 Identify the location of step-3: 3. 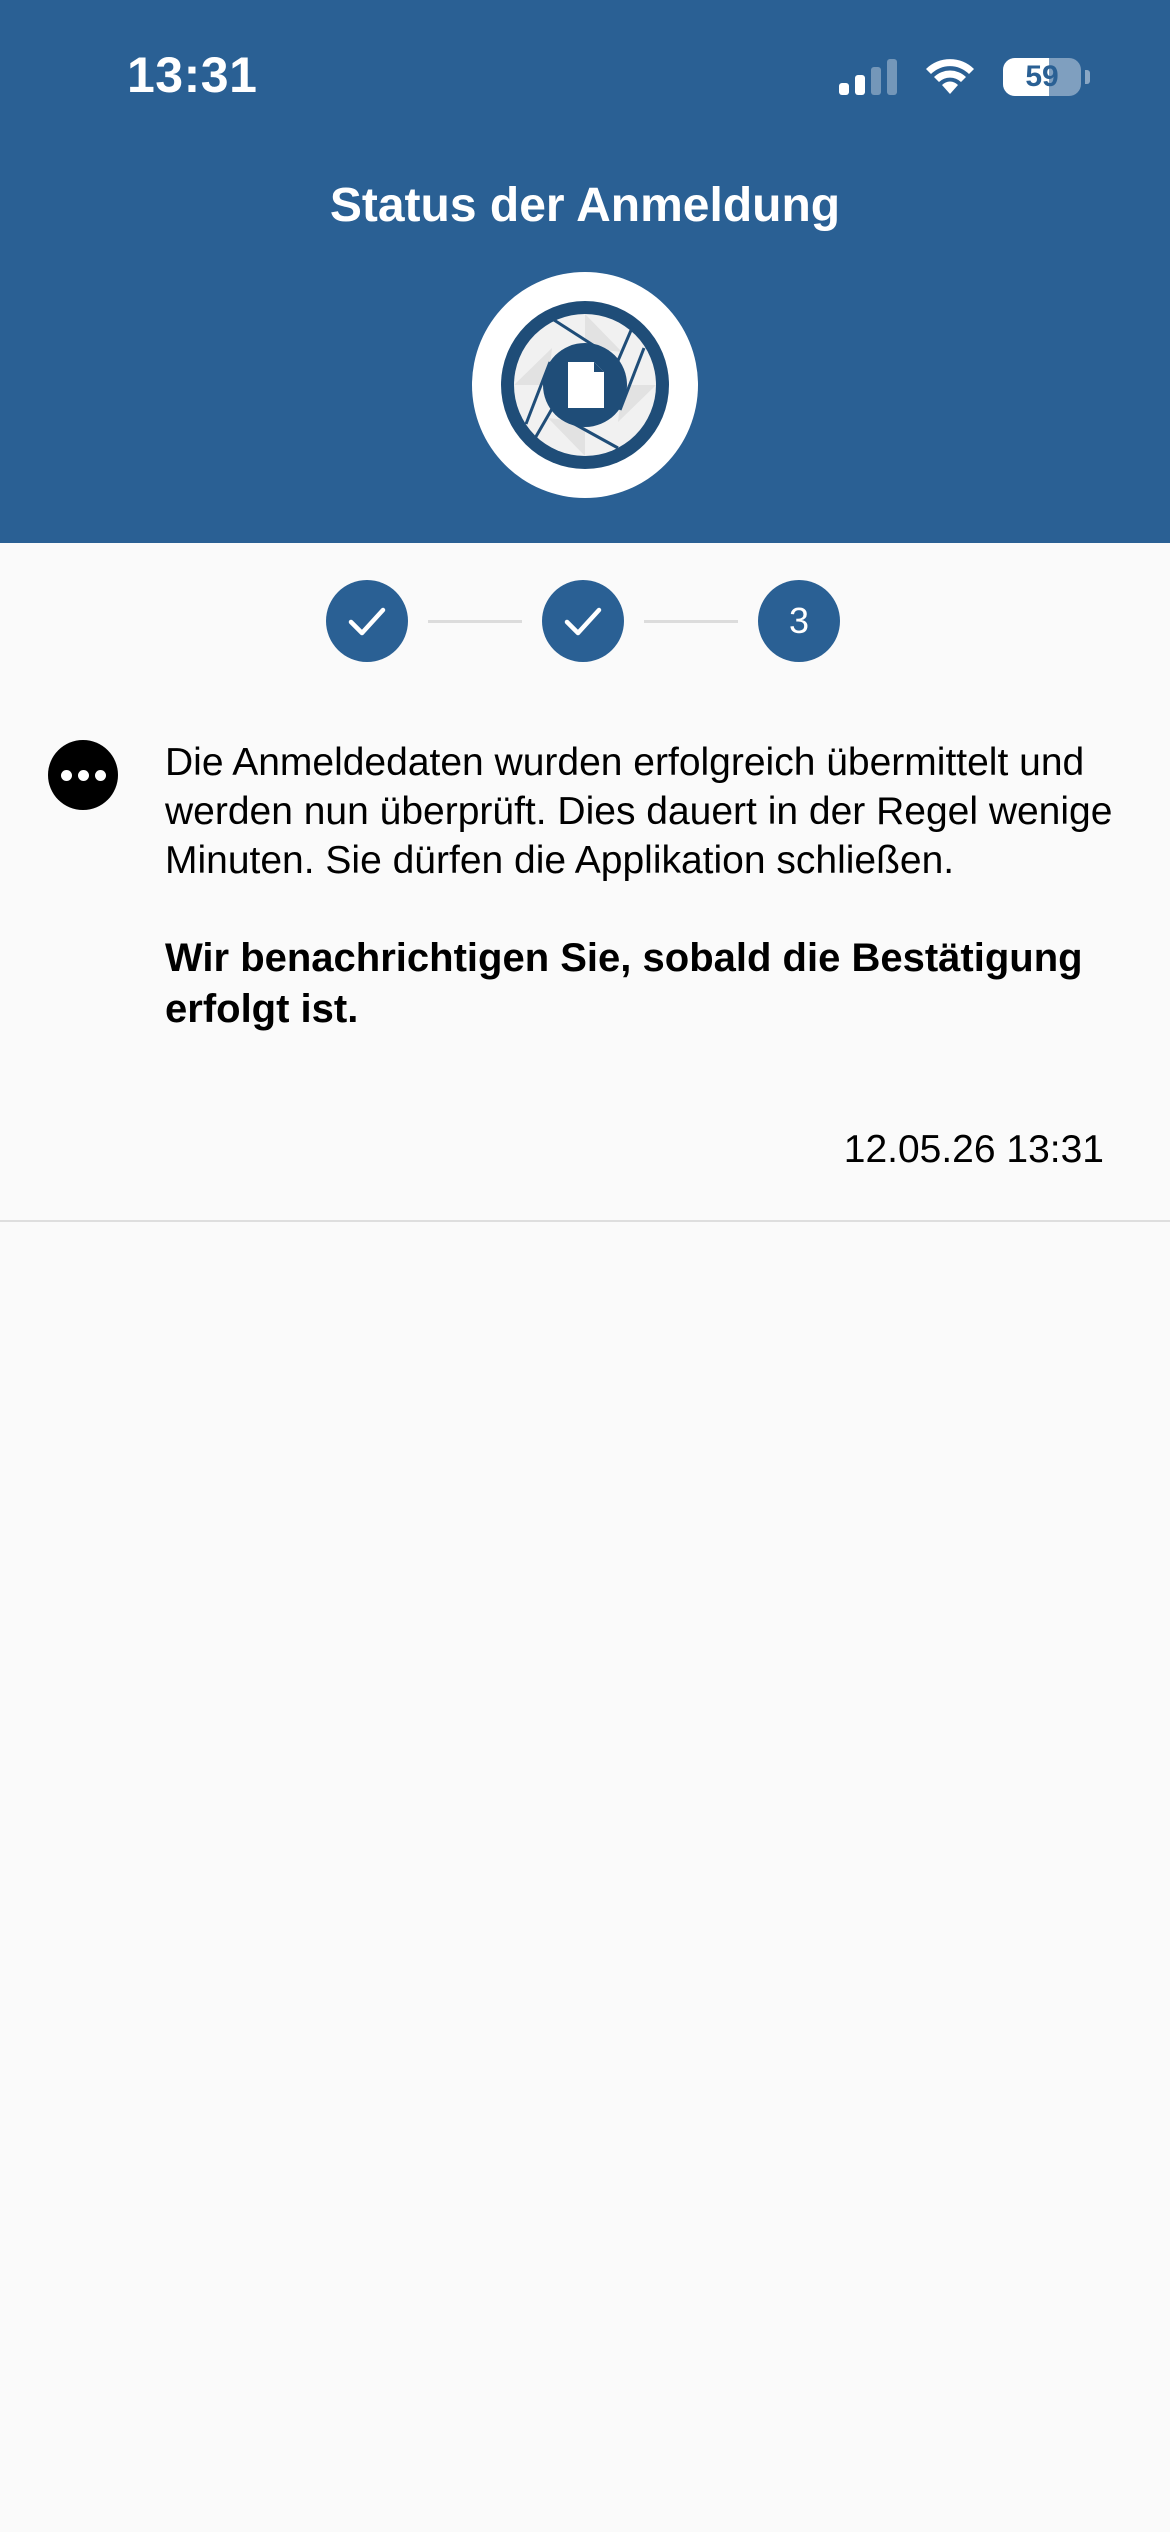
(799, 621).